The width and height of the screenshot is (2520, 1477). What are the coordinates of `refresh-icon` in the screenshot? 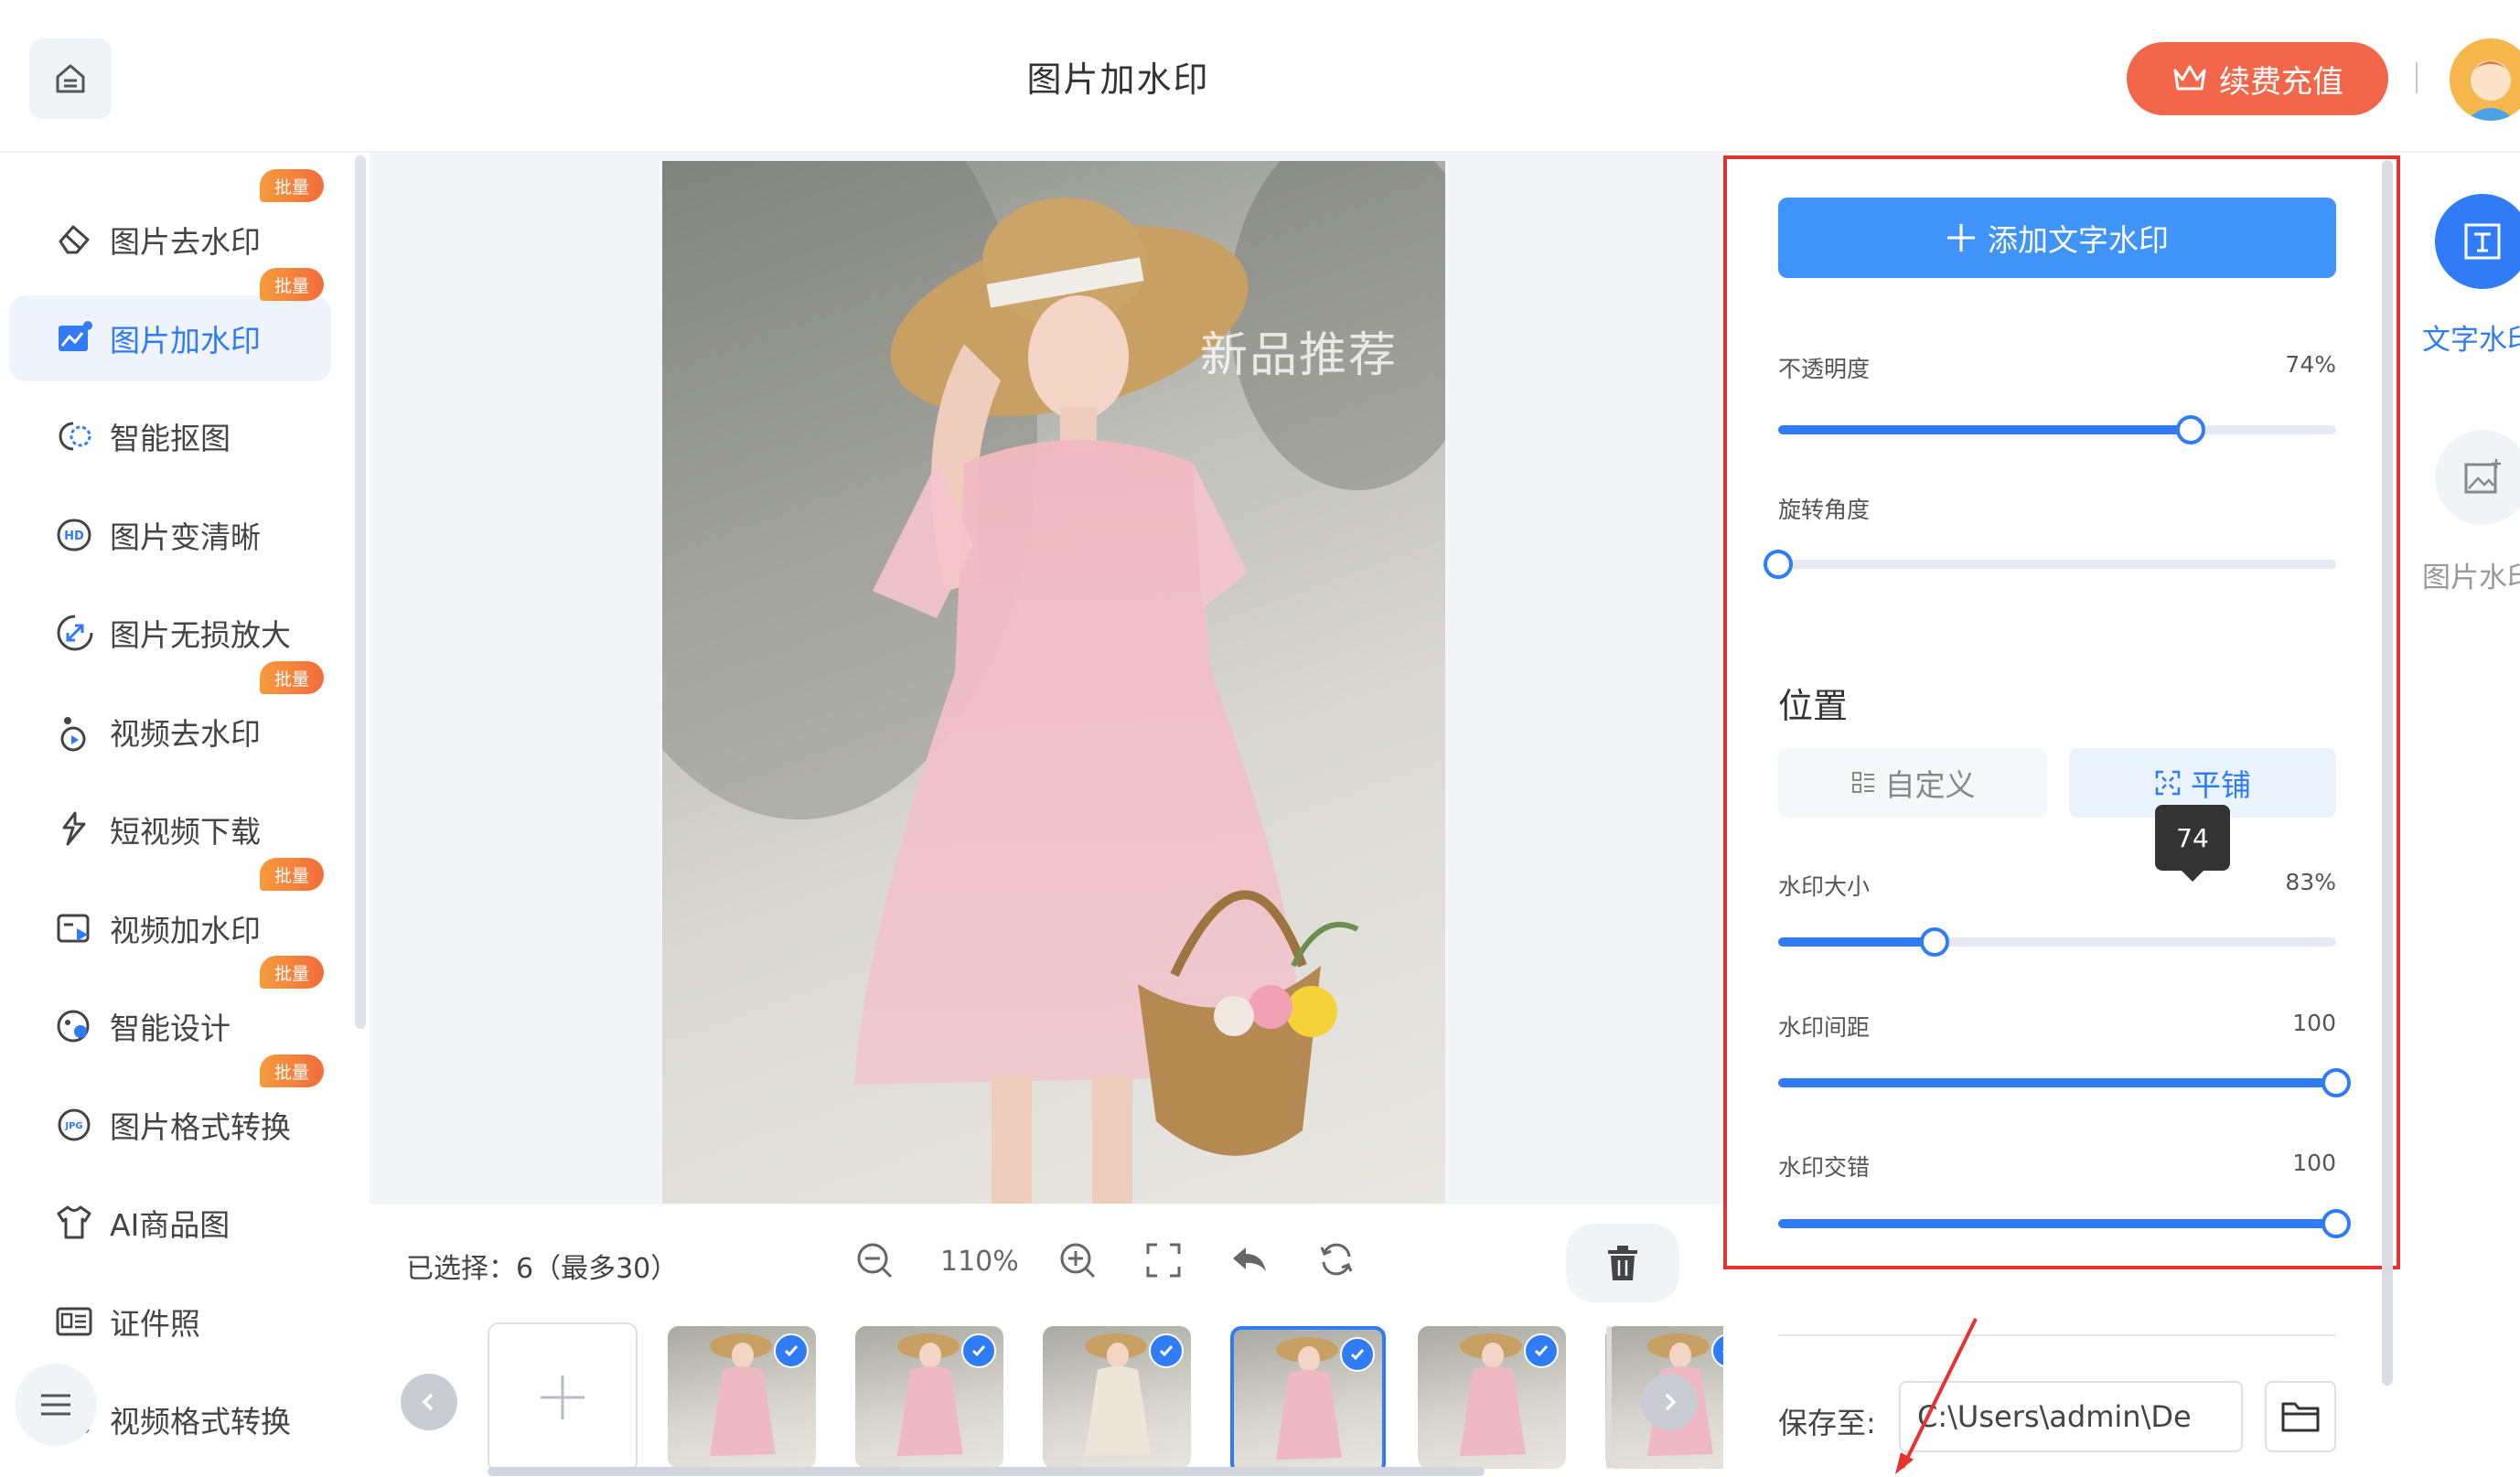 It's located at (1336, 1260).